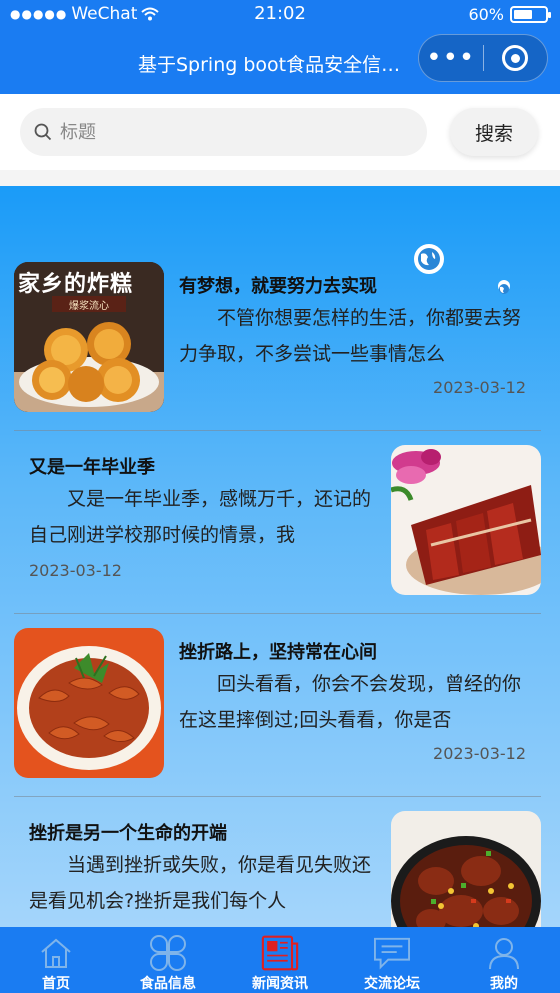 This screenshot has height=993, width=560. Describe the element at coordinates (516, 58) in the screenshot. I see `target-icon` at that location.